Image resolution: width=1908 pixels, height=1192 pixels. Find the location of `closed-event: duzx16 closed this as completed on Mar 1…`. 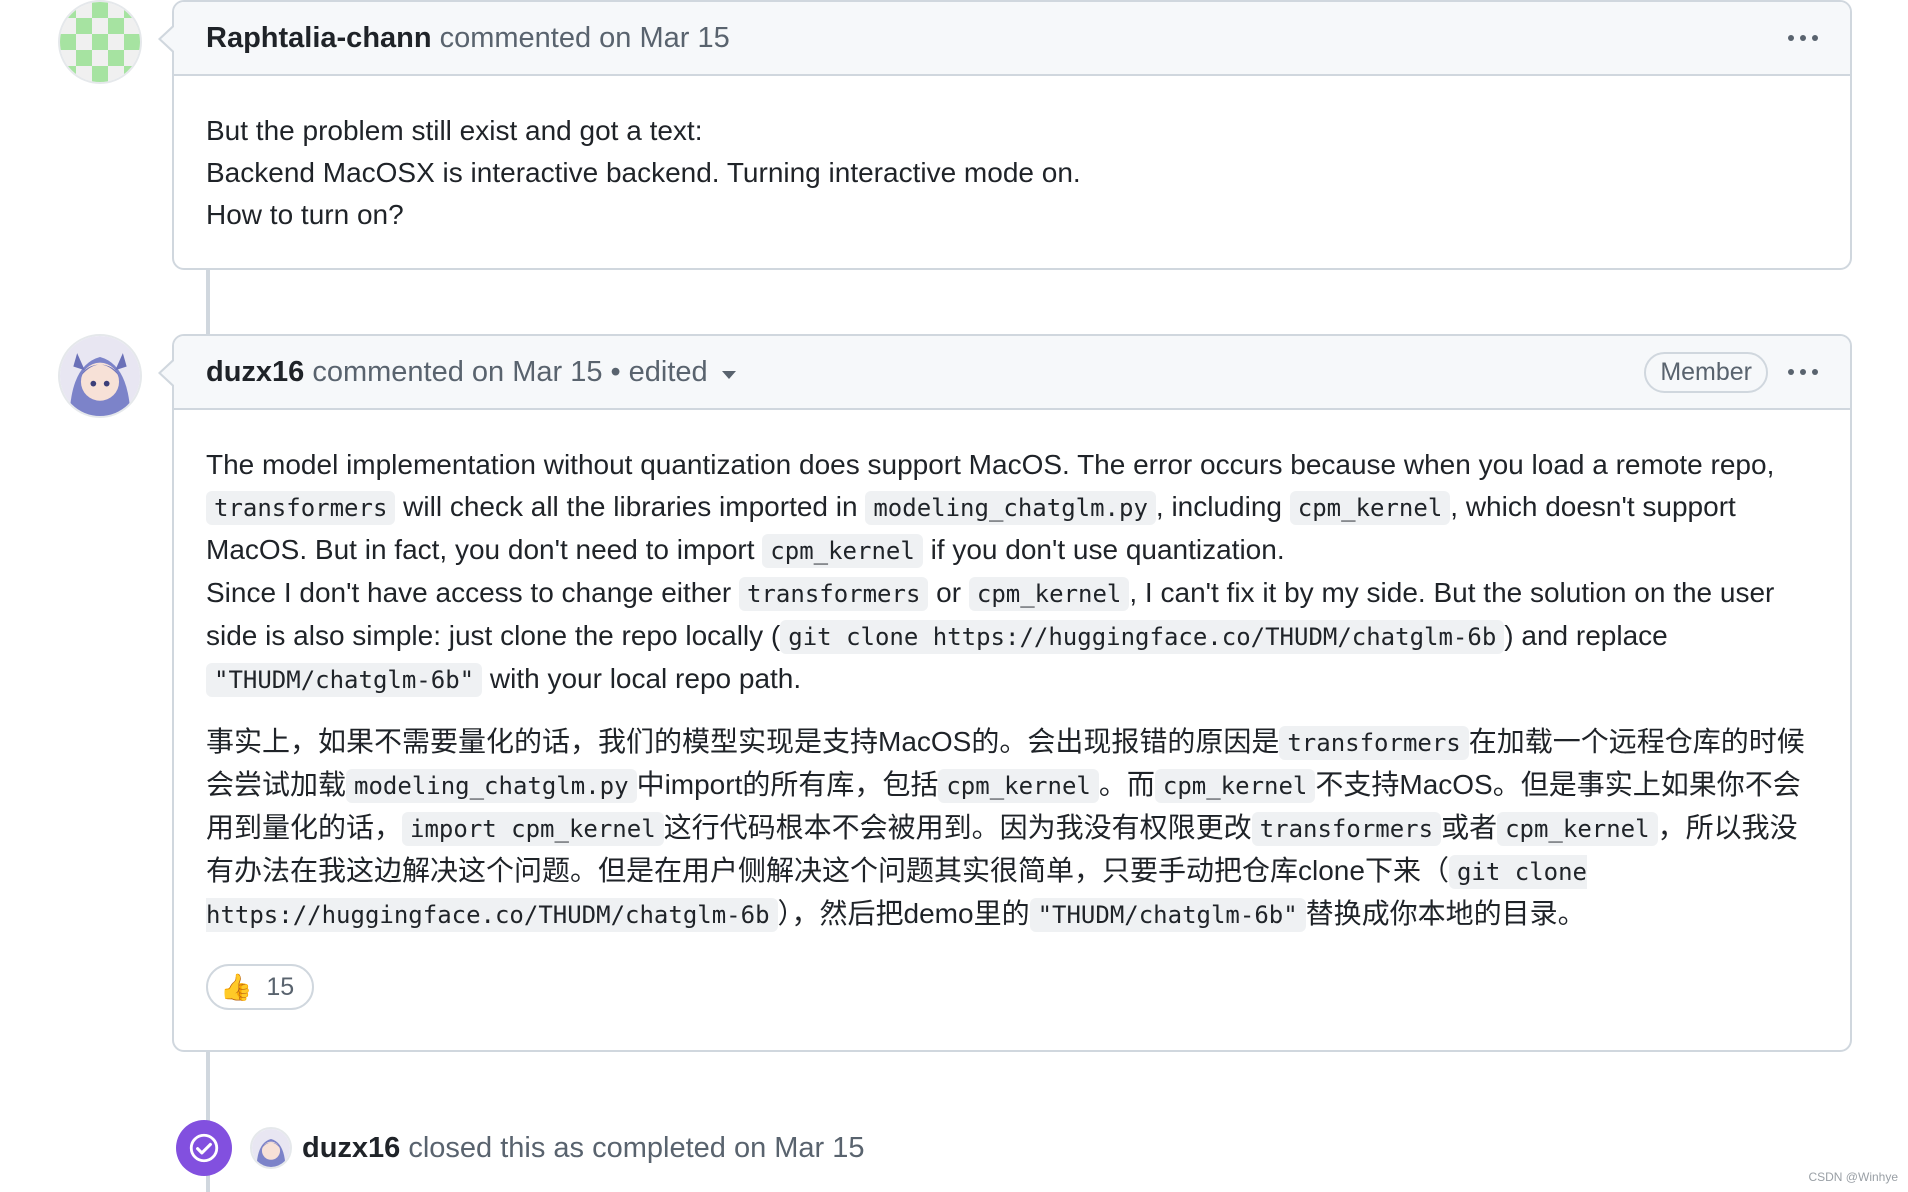

closed-event: duzx16 closed this as completed on Mar 1… is located at coordinates (520, 1148).